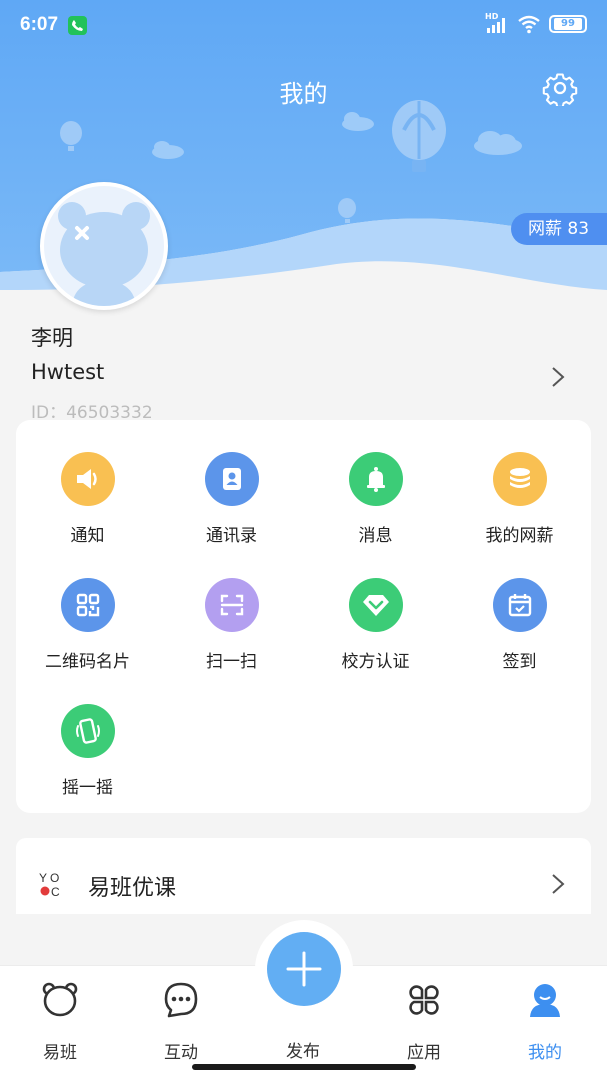  Describe the element at coordinates (87, 536) in the screenshot. I see `grid-item-label: 通知` at that location.